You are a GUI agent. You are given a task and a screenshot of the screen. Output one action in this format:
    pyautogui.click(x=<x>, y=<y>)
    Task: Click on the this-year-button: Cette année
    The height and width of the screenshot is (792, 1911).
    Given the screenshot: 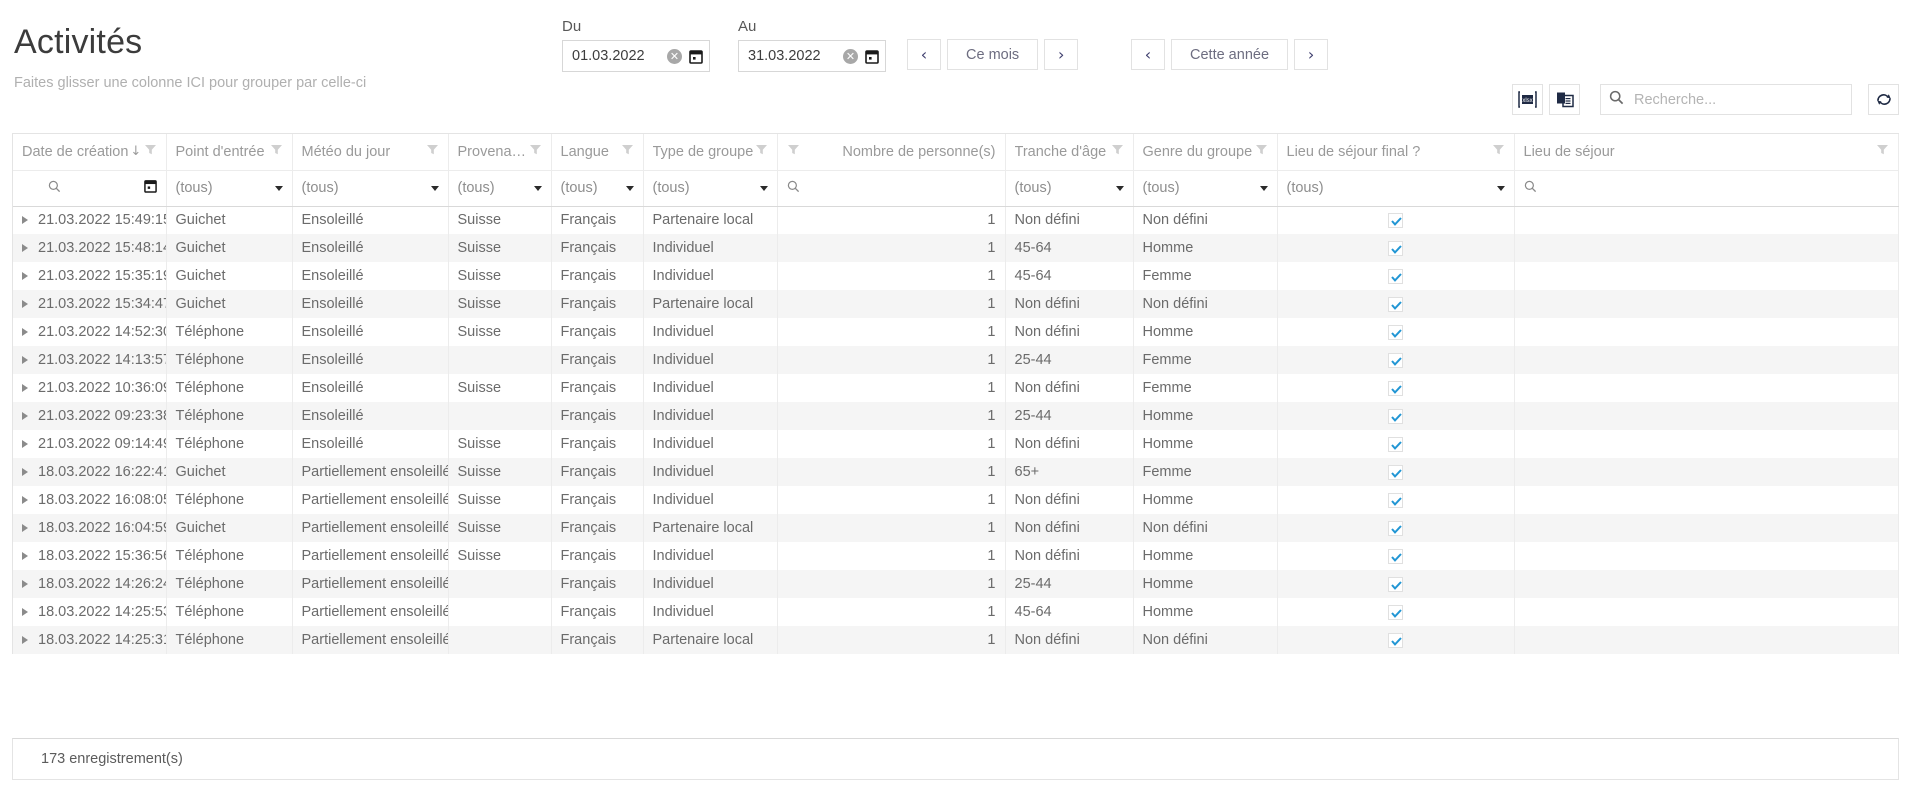 What is the action you would take?
    pyautogui.click(x=1230, y=54)
    